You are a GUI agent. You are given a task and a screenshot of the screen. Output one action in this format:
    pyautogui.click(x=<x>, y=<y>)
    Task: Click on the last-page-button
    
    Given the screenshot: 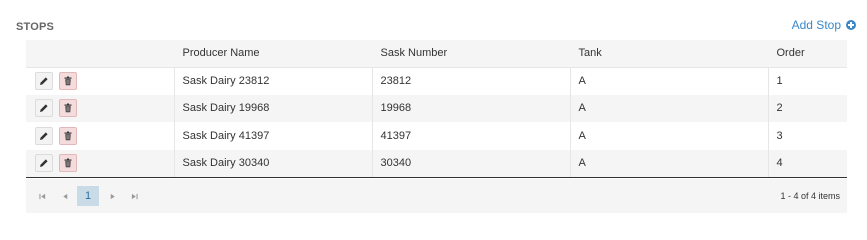 What is the action you would take?
    pyautogui.click(x=134, y=196)
    